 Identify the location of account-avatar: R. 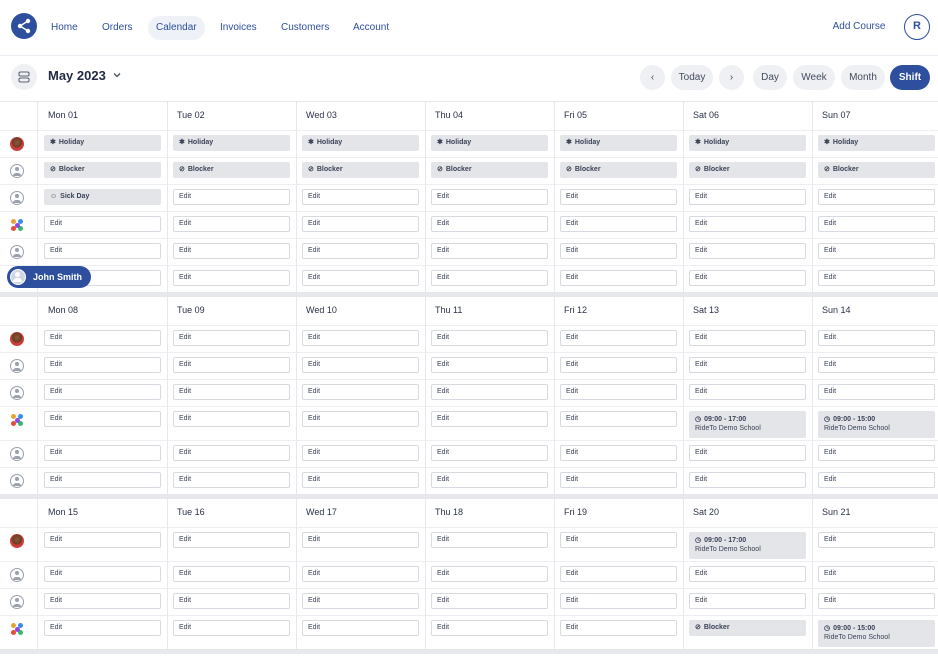
(917, 27).